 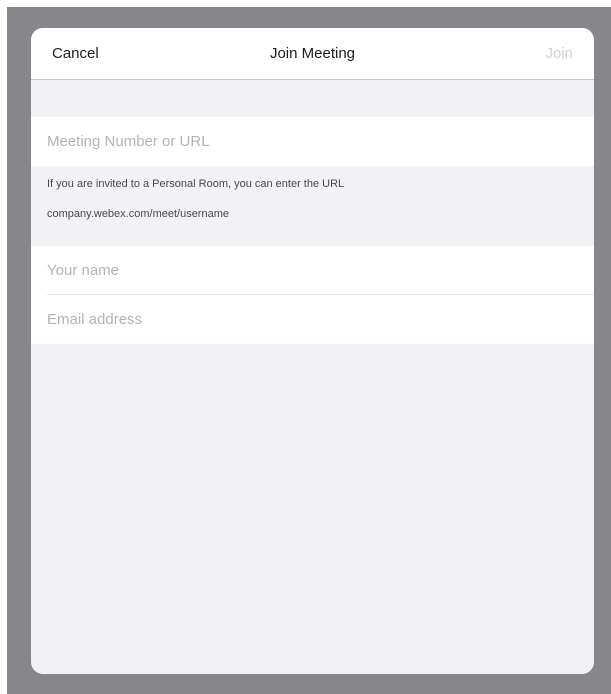 What do you see at coordinates (75, 53) in the screenshot?
I see `cancel-button: Cancel` at bounding box center [75, 53].